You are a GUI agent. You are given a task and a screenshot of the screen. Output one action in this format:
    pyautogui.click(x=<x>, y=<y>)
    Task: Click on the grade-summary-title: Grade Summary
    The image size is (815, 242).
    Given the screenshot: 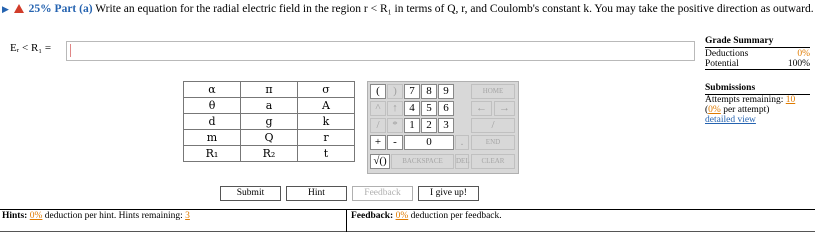 What is the action you would take?
    pyautogui.click(x=757, y=42)
    